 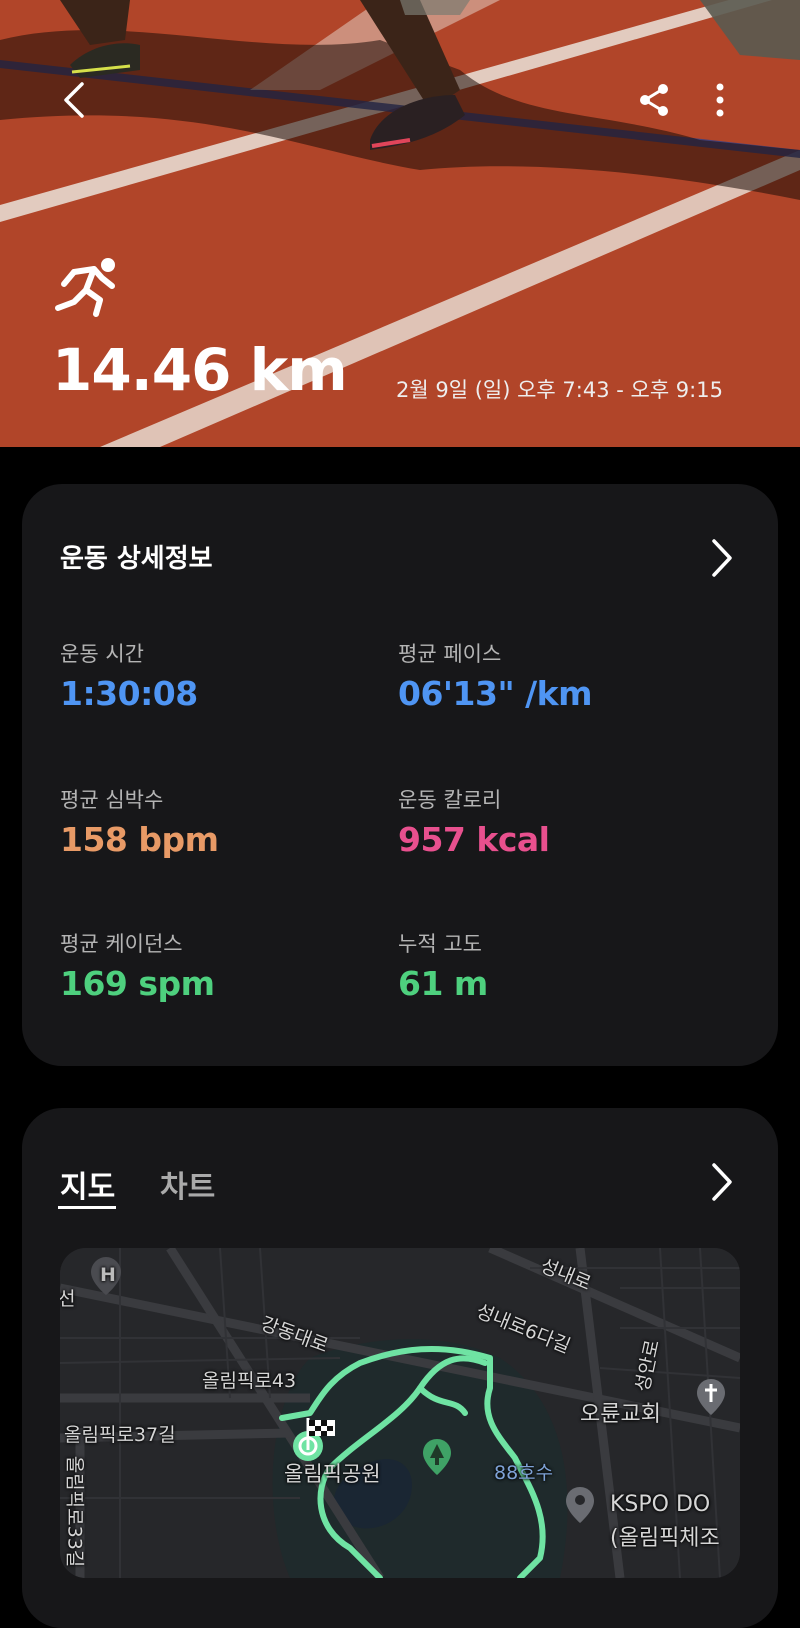 What do you see at coordinates (320, 1434) in the screenshot?
I see `finish-flag-icon` at bounding box center [320, 1434].